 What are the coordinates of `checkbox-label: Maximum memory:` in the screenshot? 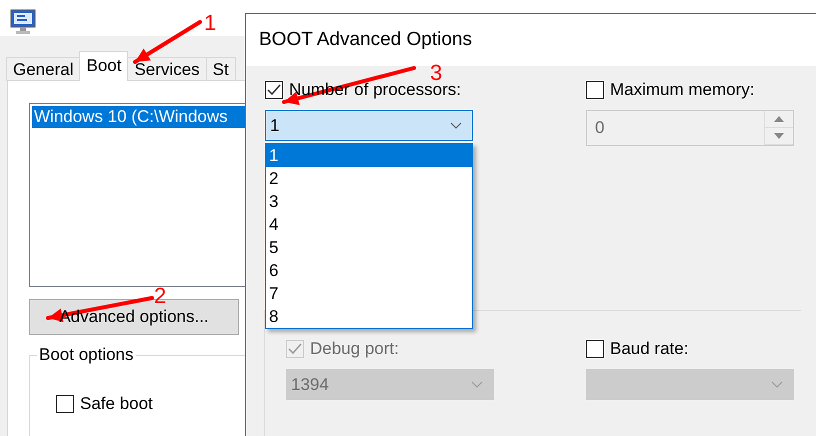 It's located at (682, 90).